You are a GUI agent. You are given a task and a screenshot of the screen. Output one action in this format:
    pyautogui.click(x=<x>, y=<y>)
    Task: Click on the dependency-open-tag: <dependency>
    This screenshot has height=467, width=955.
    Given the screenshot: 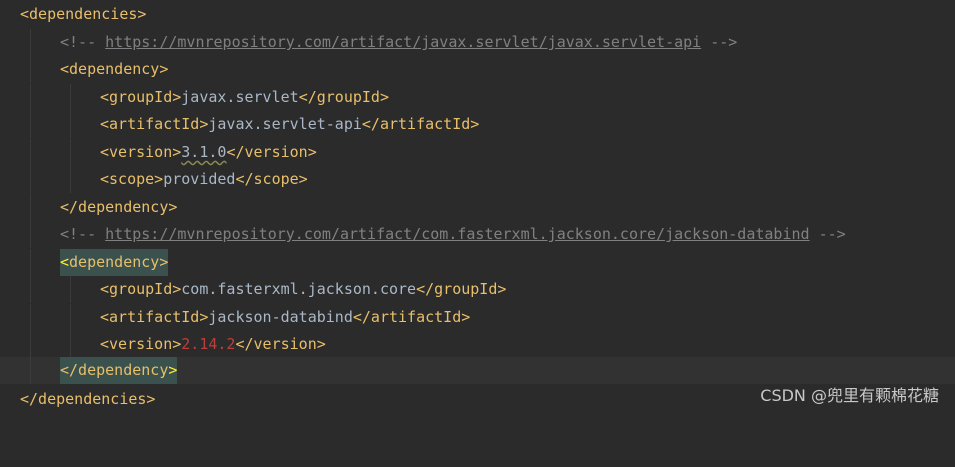 What is the action you would take?
    pyautogui.click(x=114, y=69)
    